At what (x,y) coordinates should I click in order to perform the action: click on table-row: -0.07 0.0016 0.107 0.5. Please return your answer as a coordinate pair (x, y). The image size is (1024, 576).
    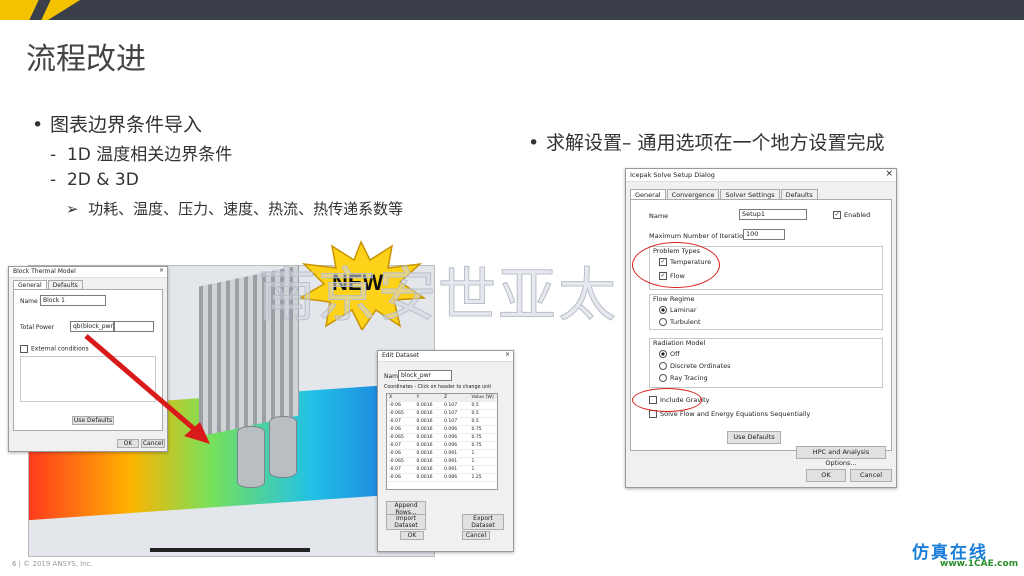
    Looking at the image, I should click on (442, 422).